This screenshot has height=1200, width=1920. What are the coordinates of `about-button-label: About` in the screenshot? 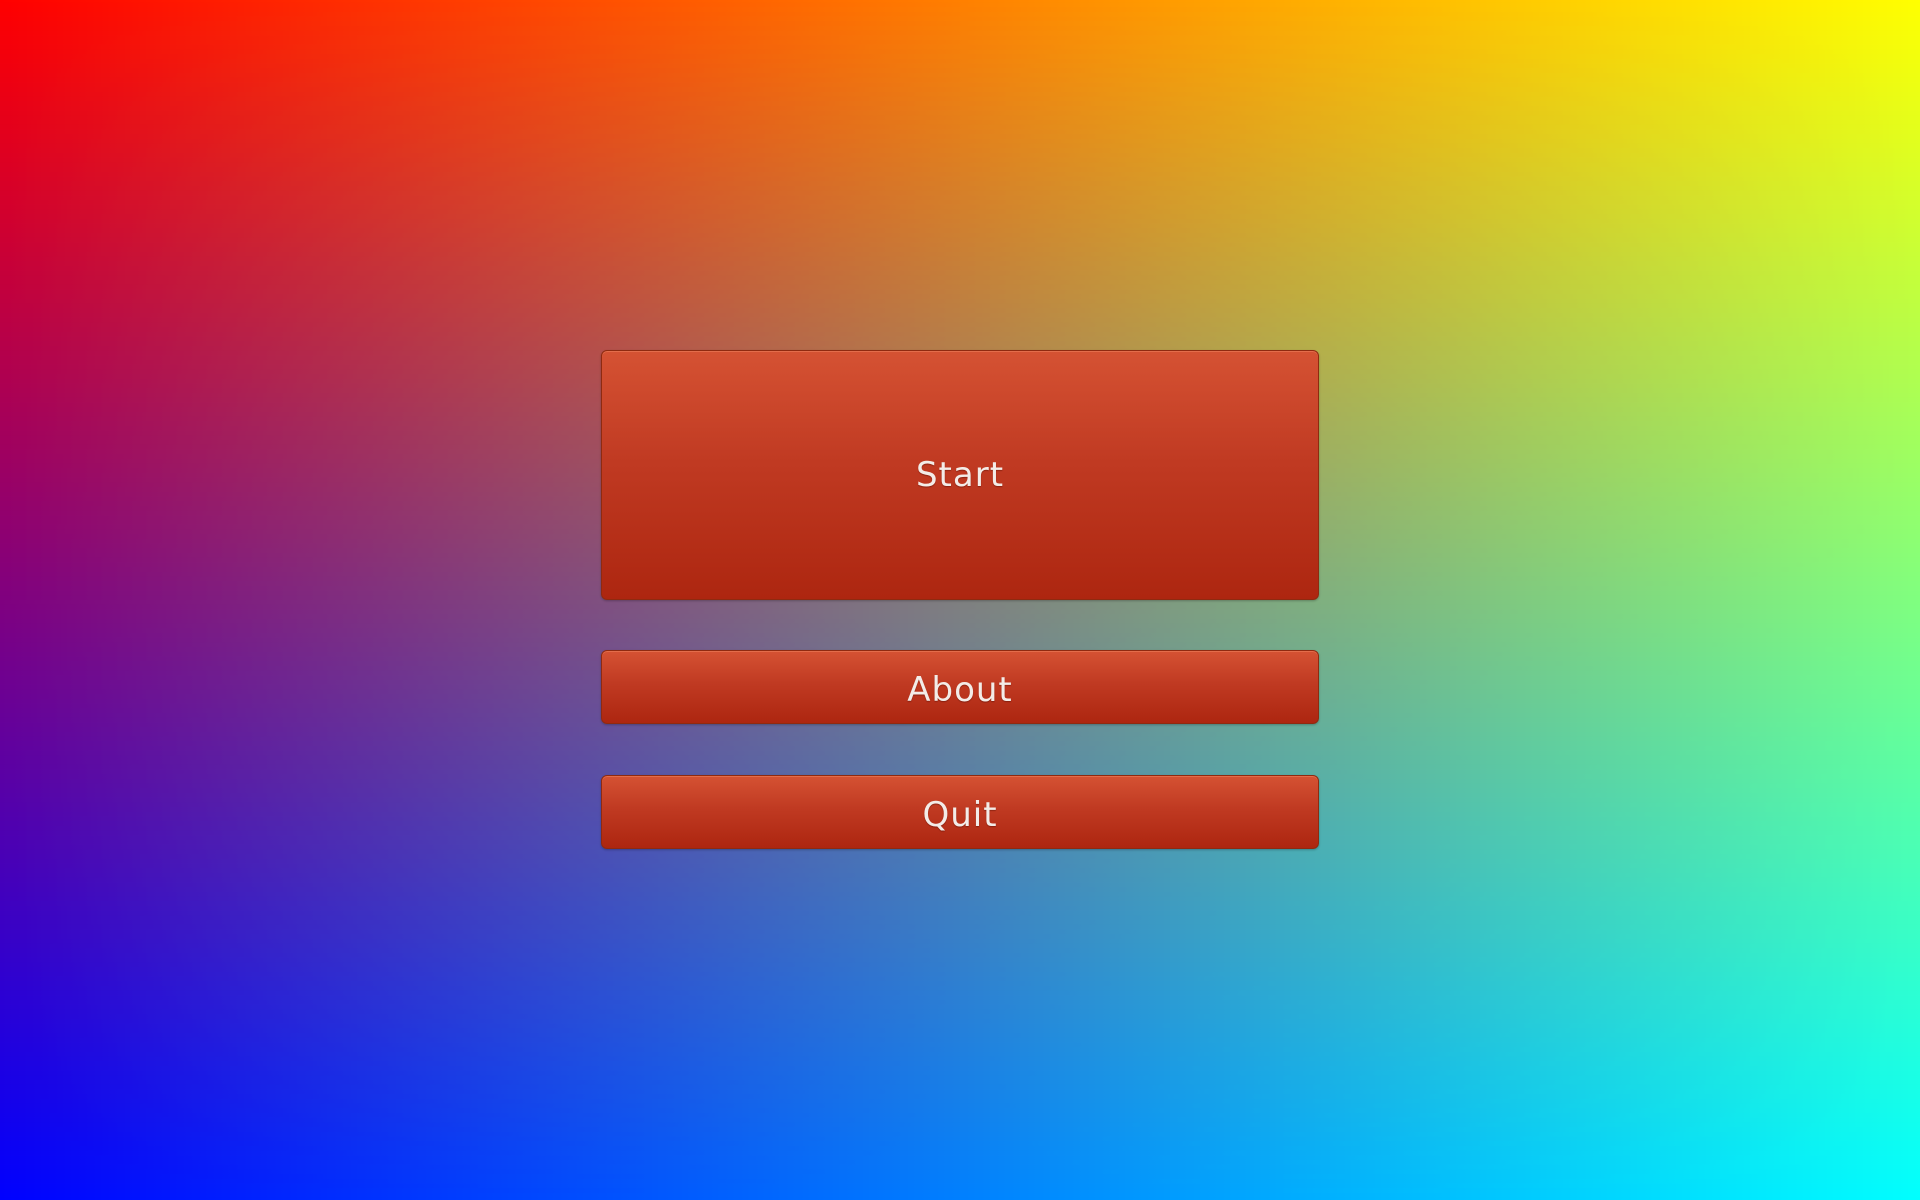 It's located at (960, 690).